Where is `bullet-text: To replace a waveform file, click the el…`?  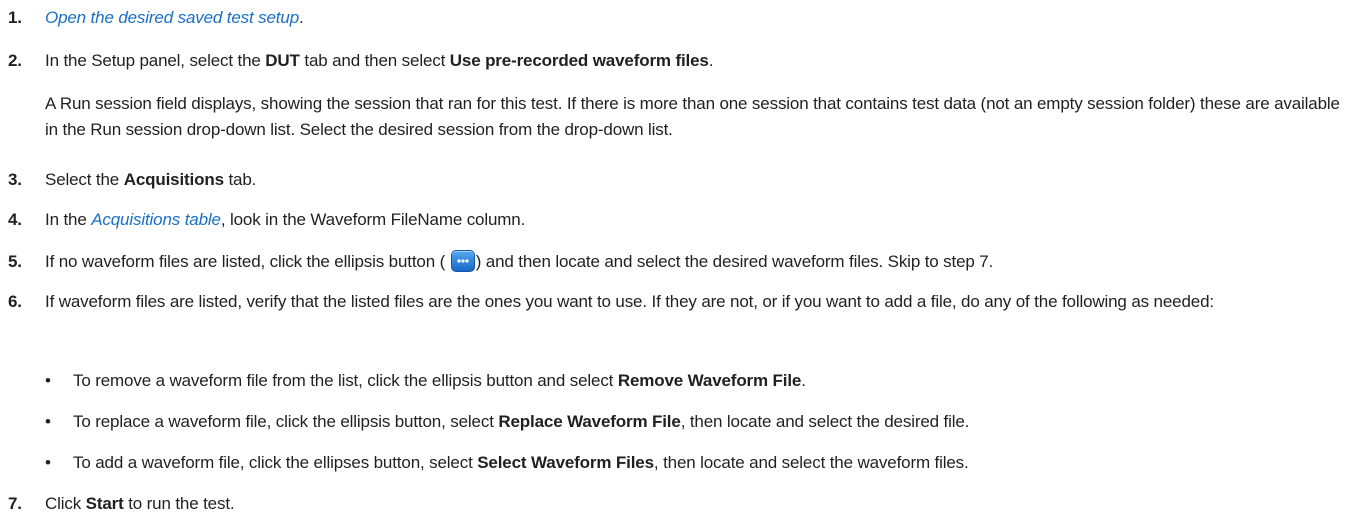 bullet-text: To replace a waveform file, click the el… is located at coordinates (521, 421).